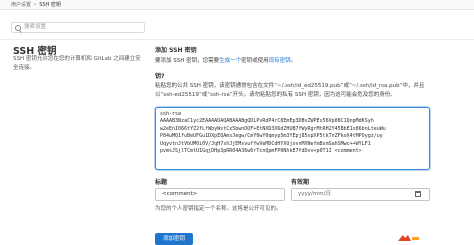 This screenshot has width=474, height=245. I want to click on breadcrumb-parent: 用户设置, so click(21, 5).